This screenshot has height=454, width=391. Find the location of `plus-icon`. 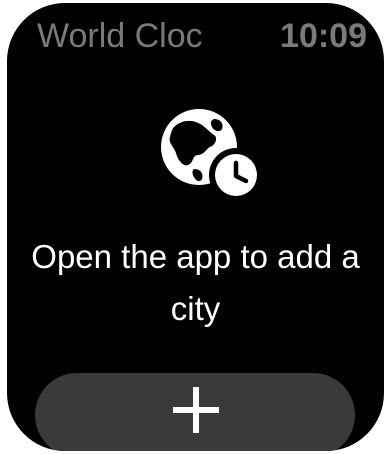

plus-icon is located at coordinates (196, 410).